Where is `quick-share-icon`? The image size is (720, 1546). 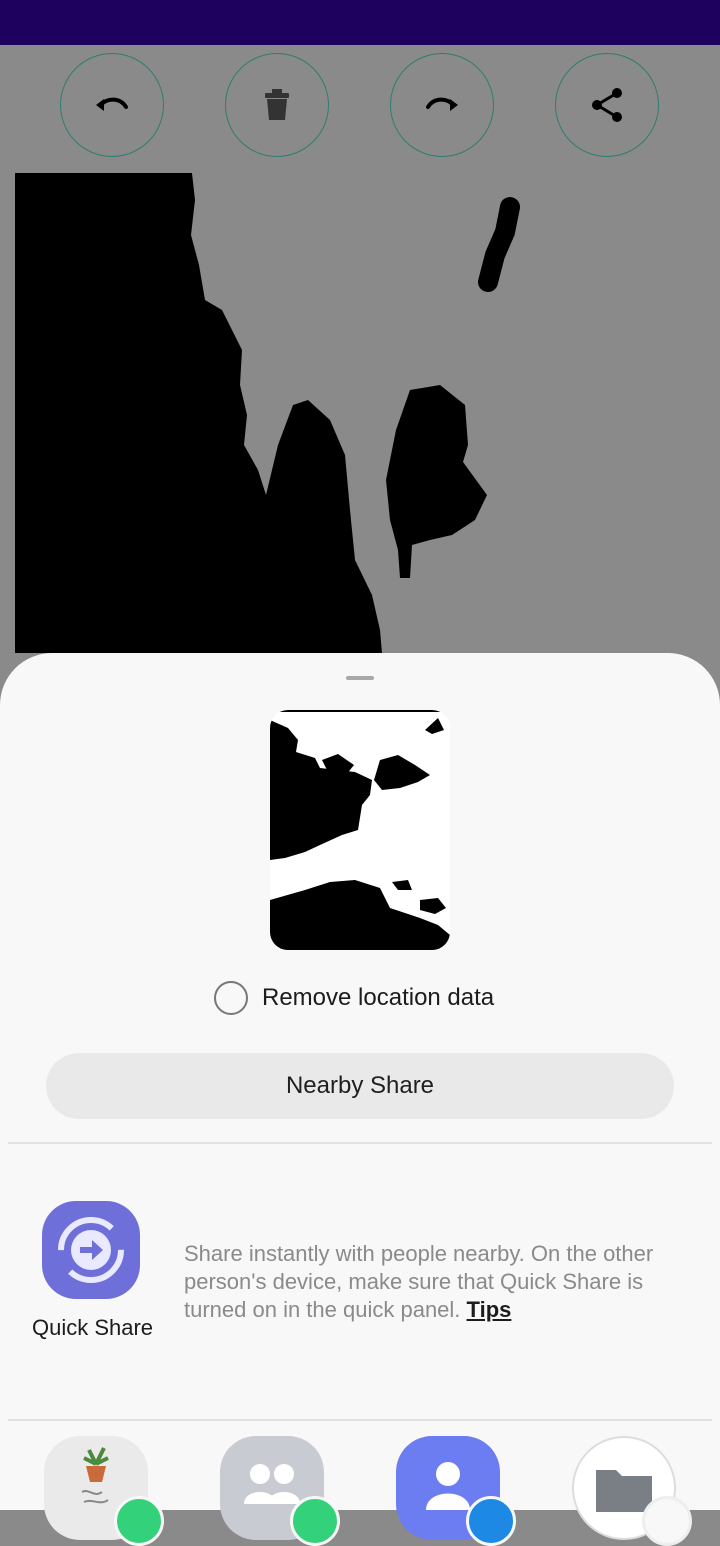 quick-share-icon is located at coordinates (91, 1250).